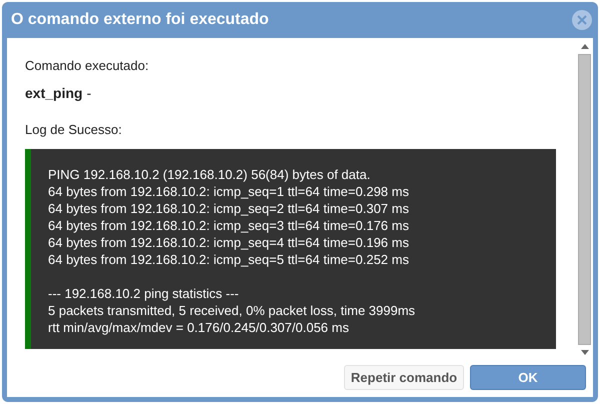  Describe the element at coordinates (87, 66) in the screenshot. I see `command-label: Comando executado:` at that location.